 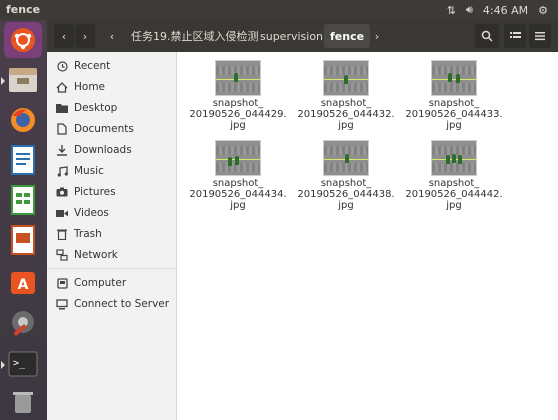 I want to click on home-icon, so click(x=62, y=87).